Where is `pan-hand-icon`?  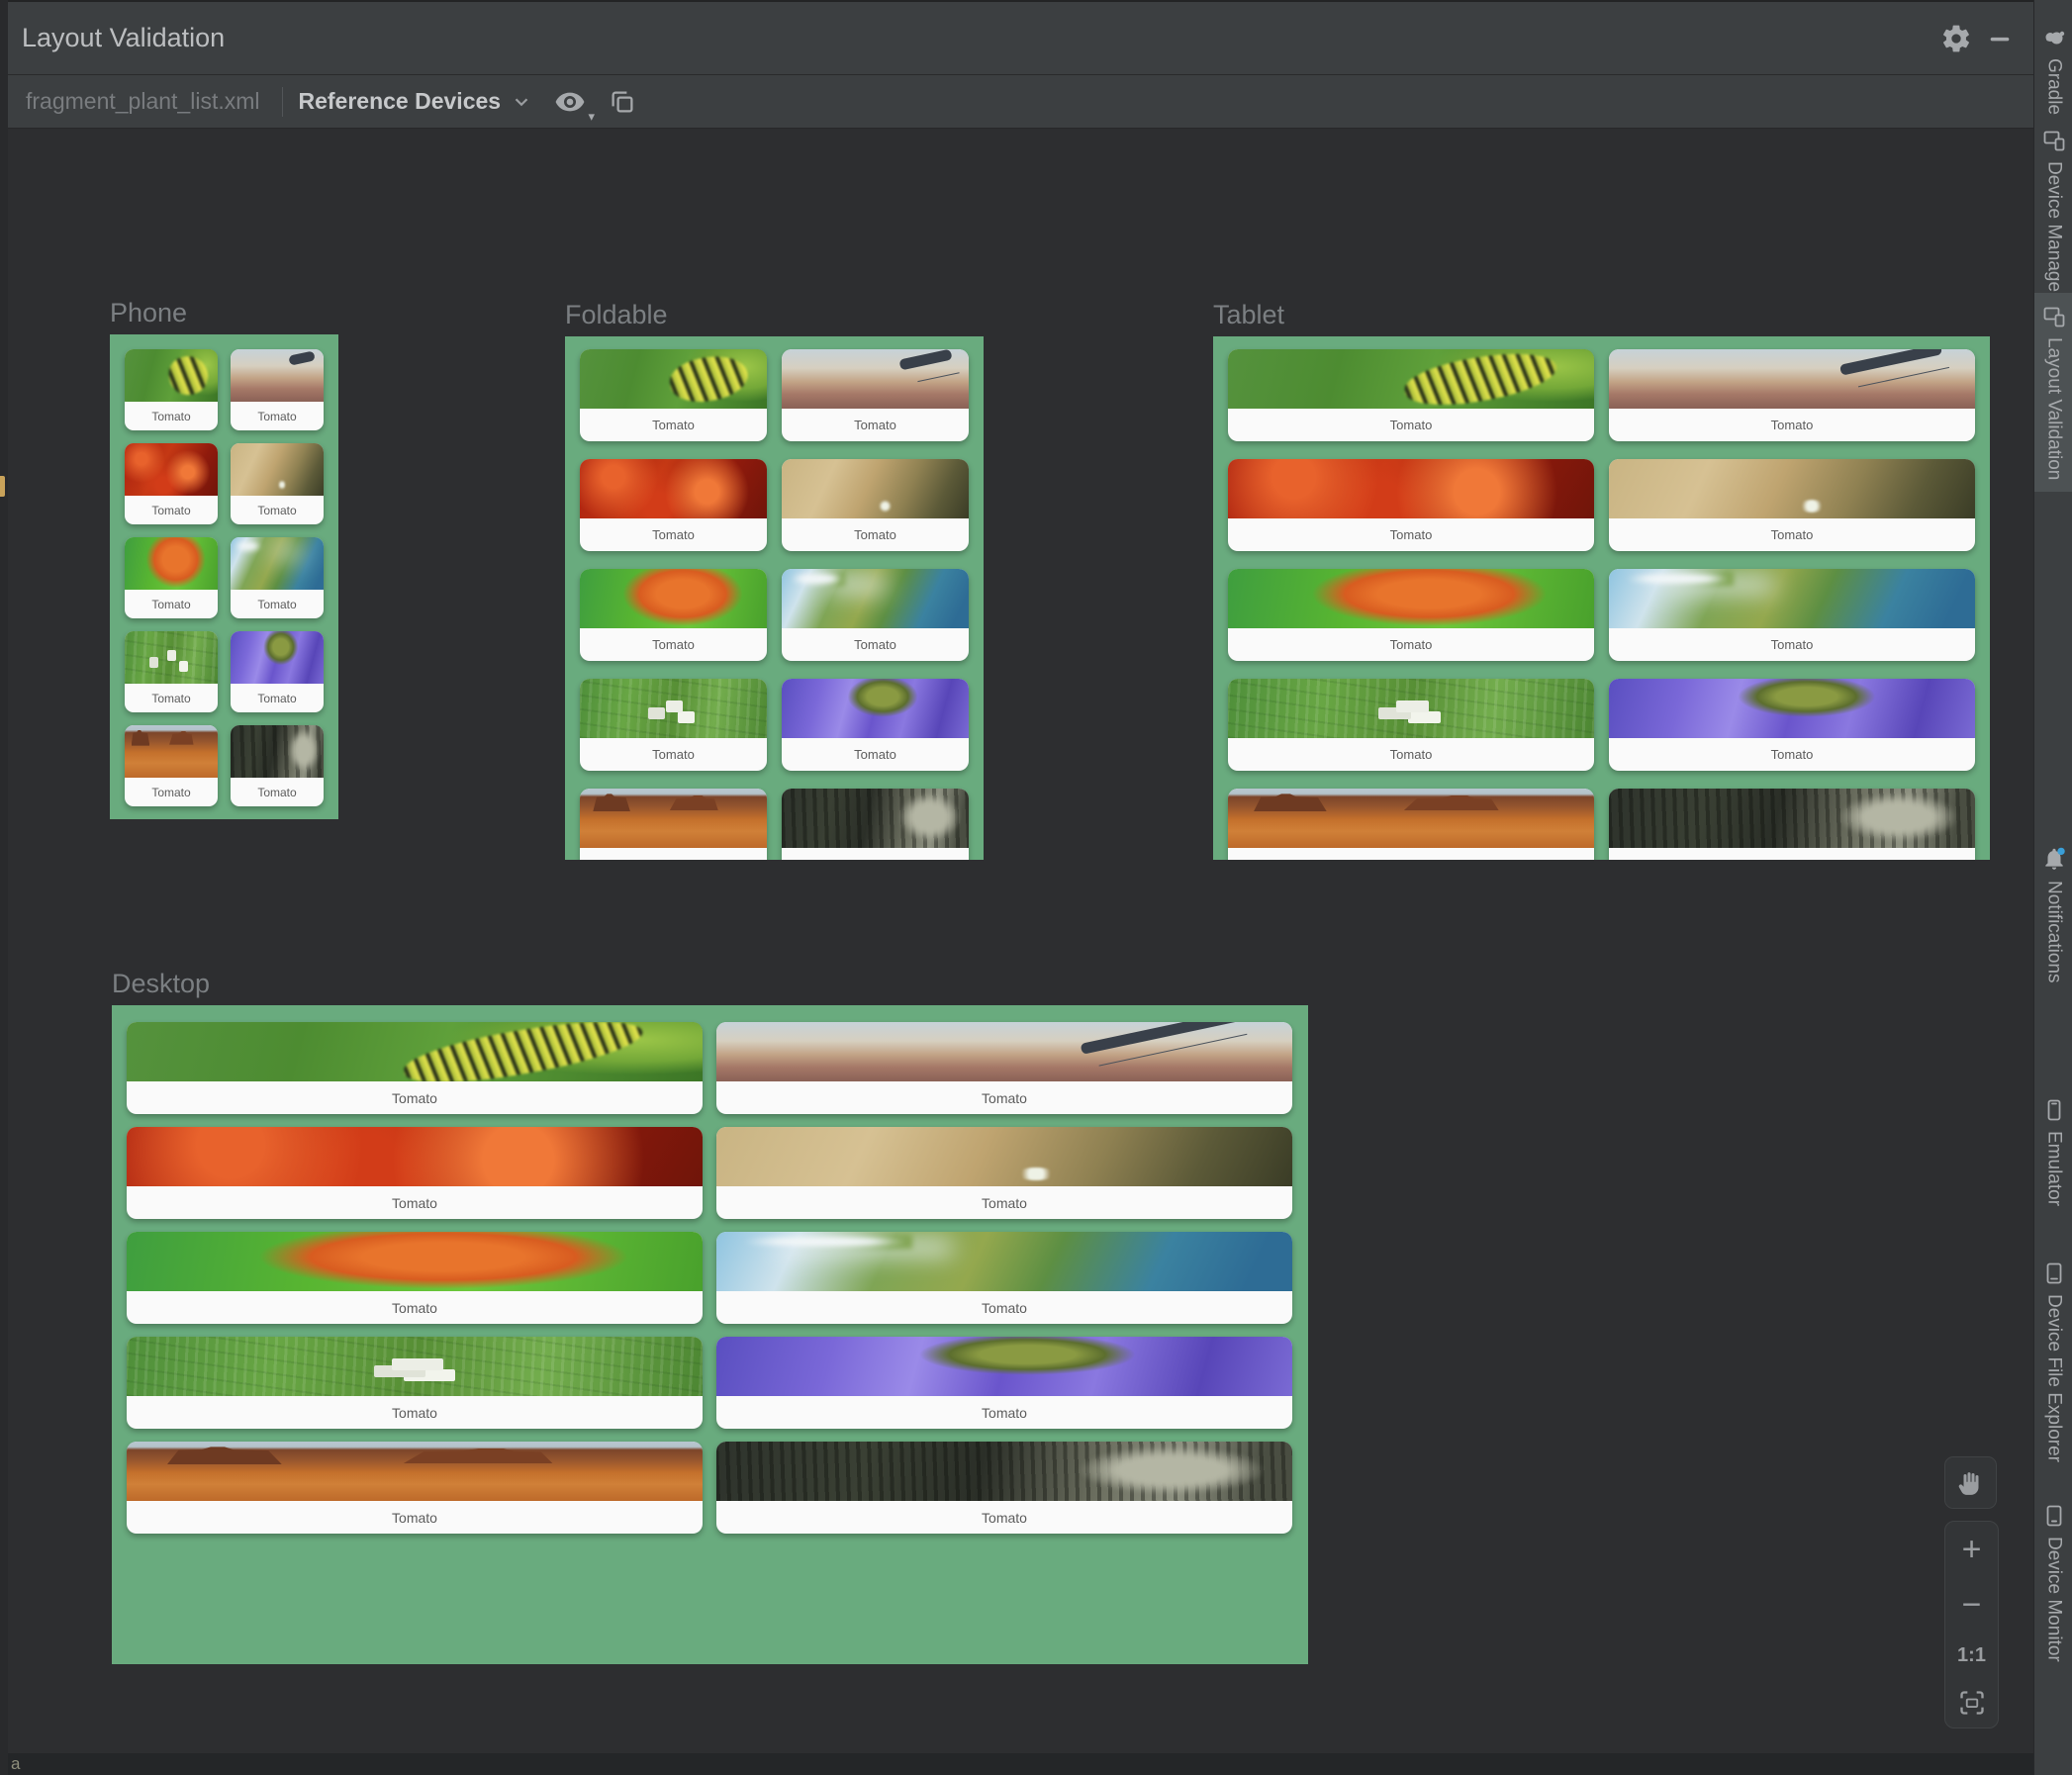
pan-hand-icon is located at coordinates (1968, 1483).